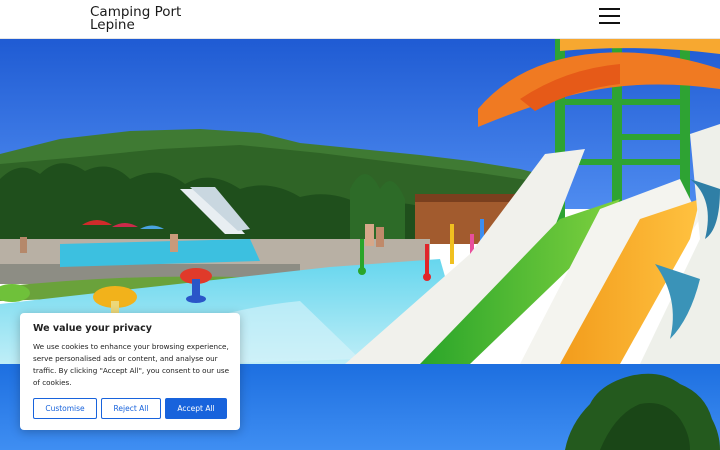  I want to click on accept-all-button: Accept All, so click(196, 408).